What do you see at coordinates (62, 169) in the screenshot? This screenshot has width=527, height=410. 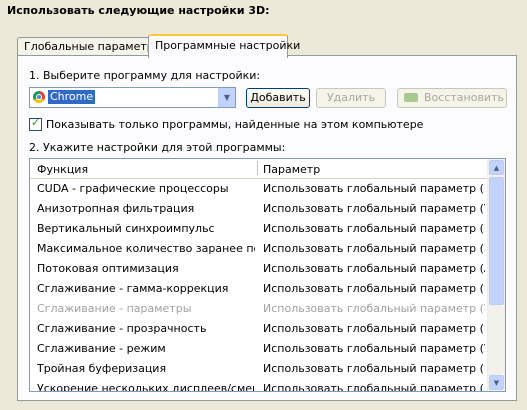 I see `column-header-feature: Функция` at bounding box center [62, 169].